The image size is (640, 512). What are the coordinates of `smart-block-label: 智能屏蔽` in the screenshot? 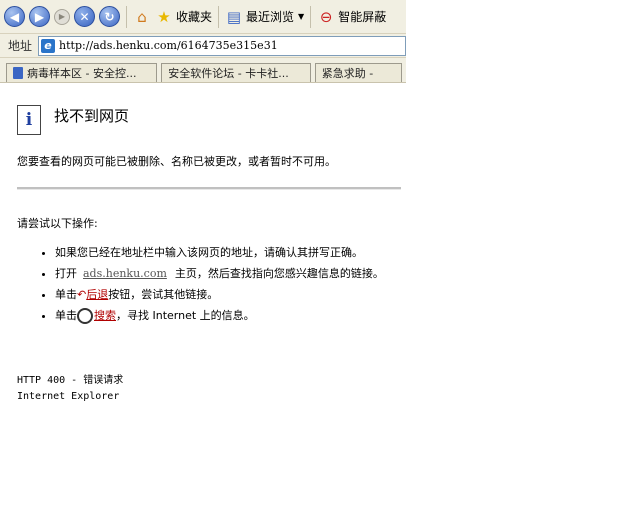 It's located at (362, 17).